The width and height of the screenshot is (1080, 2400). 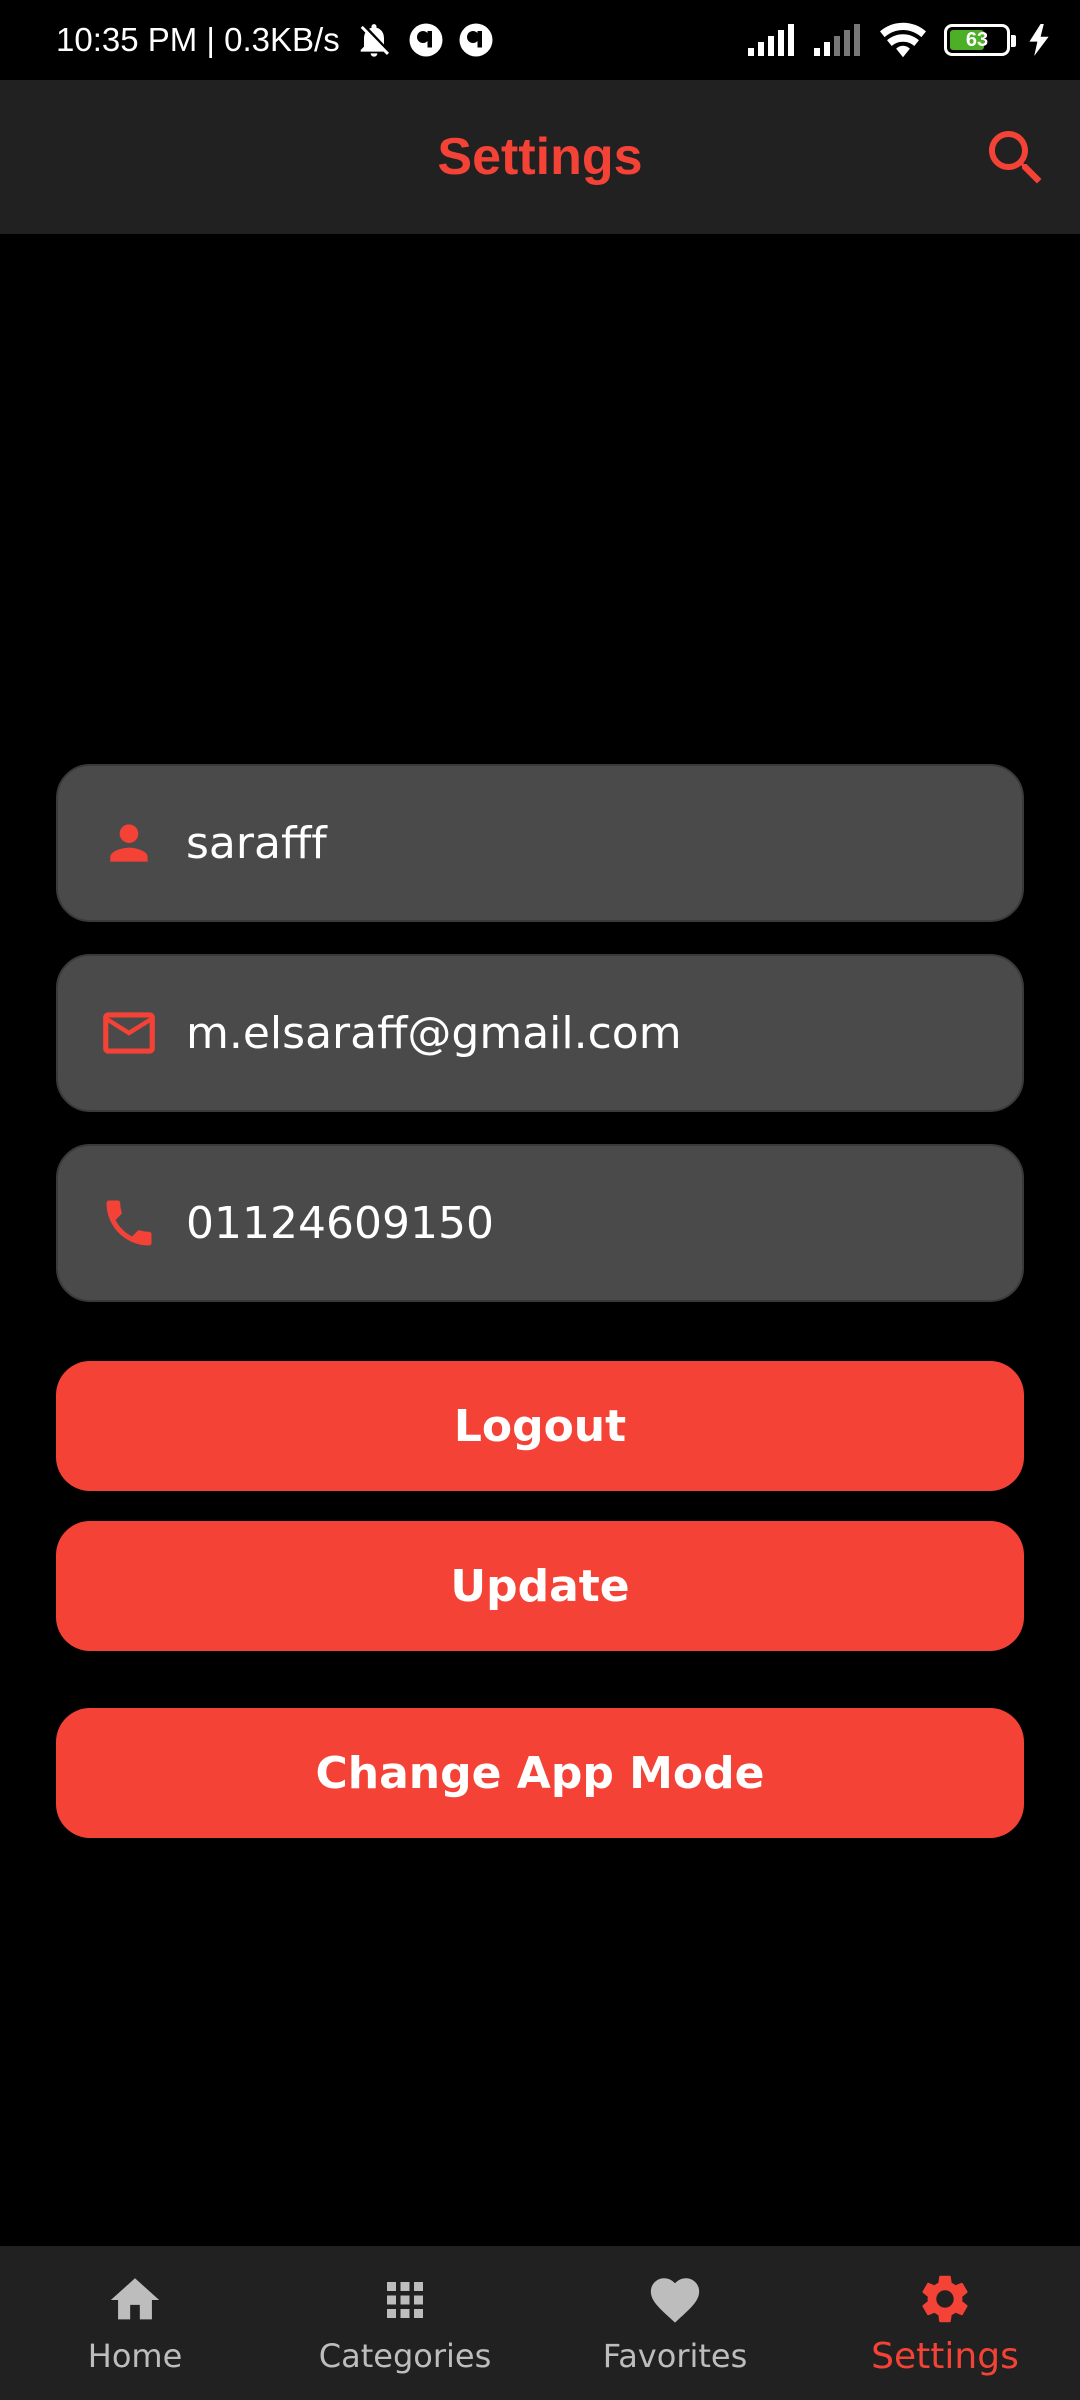 I want to click on logout-button: Logout, so click(x=540, y=1426).